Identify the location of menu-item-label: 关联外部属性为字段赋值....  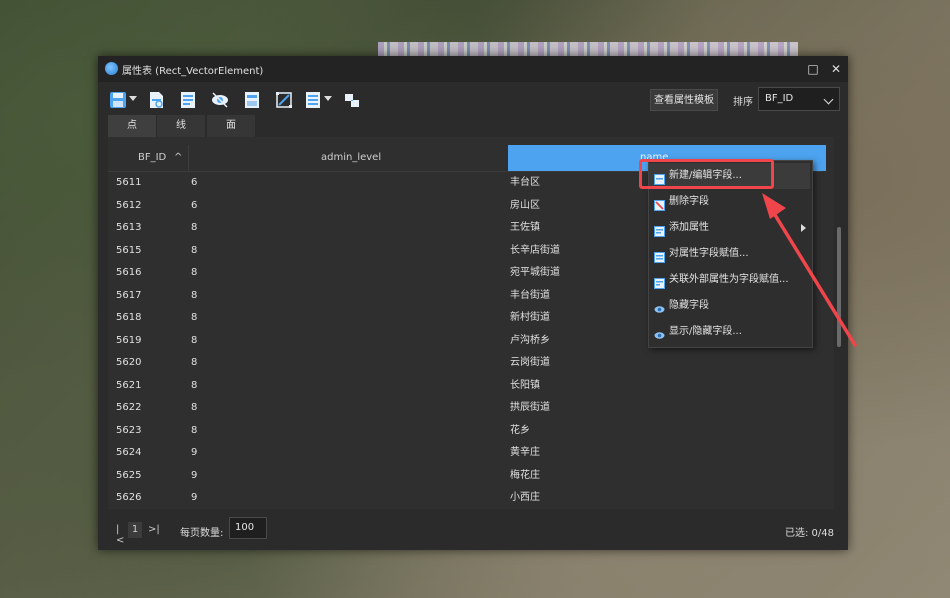
(729, 279).